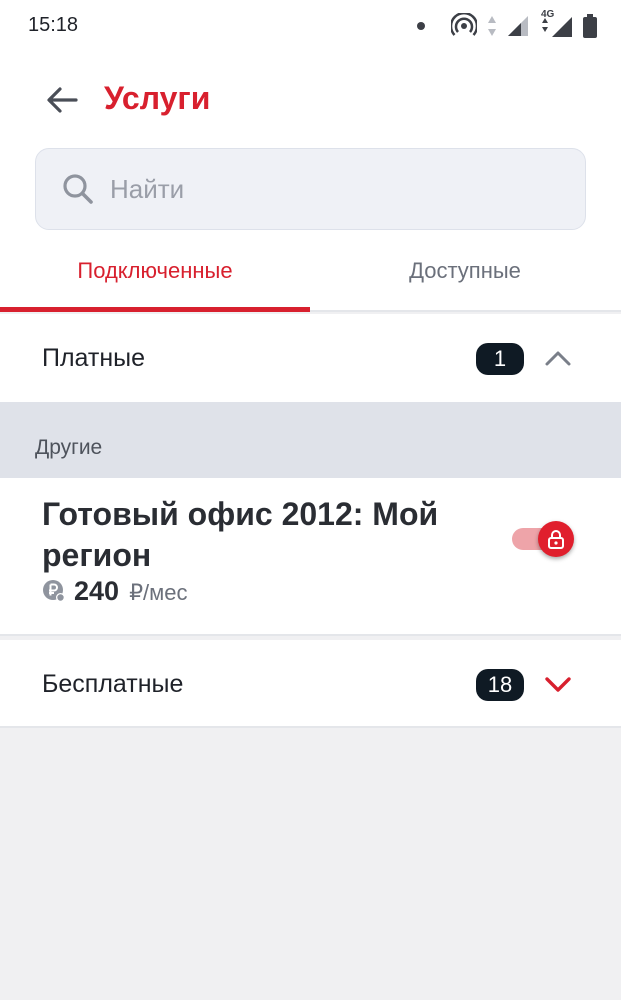 This screenshot has height=1000, width=621. Describe the element at coordinates (97, 591) in the screenshot. I see `price-value: 240` at that location.